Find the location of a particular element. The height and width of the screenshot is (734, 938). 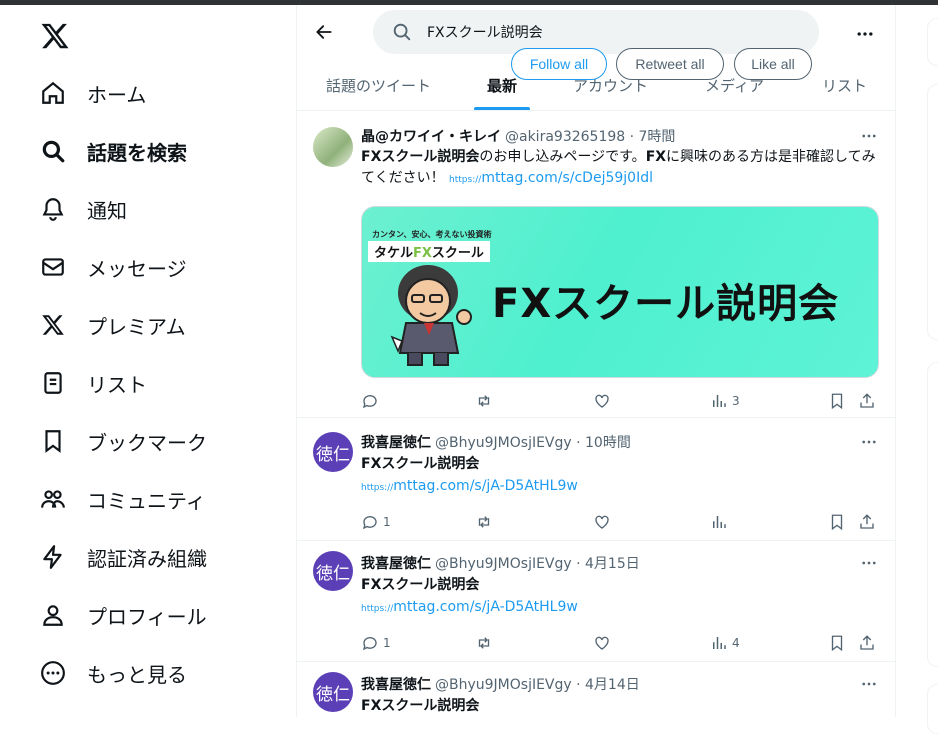

mail-icon is located at coordinates (53, 267).